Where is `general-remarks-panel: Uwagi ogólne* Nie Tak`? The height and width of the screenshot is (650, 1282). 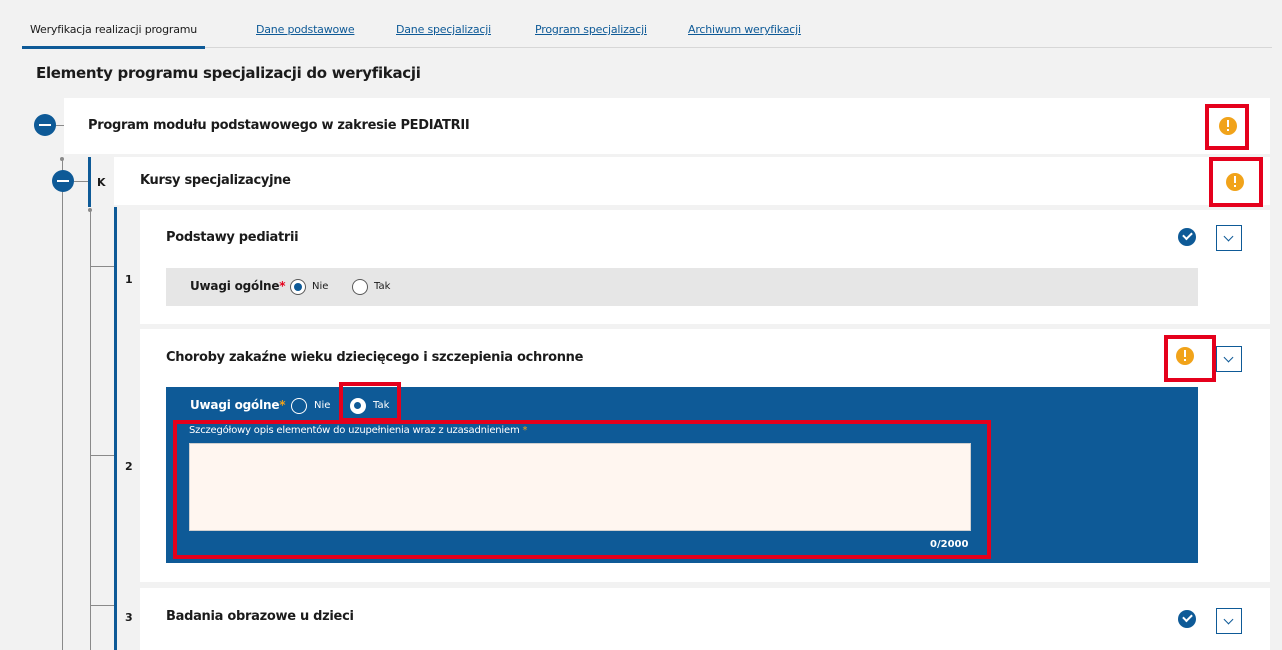
general-remarks-panel: Uwagi ogólne* Nie Tak is located at coordinates (682, 287).